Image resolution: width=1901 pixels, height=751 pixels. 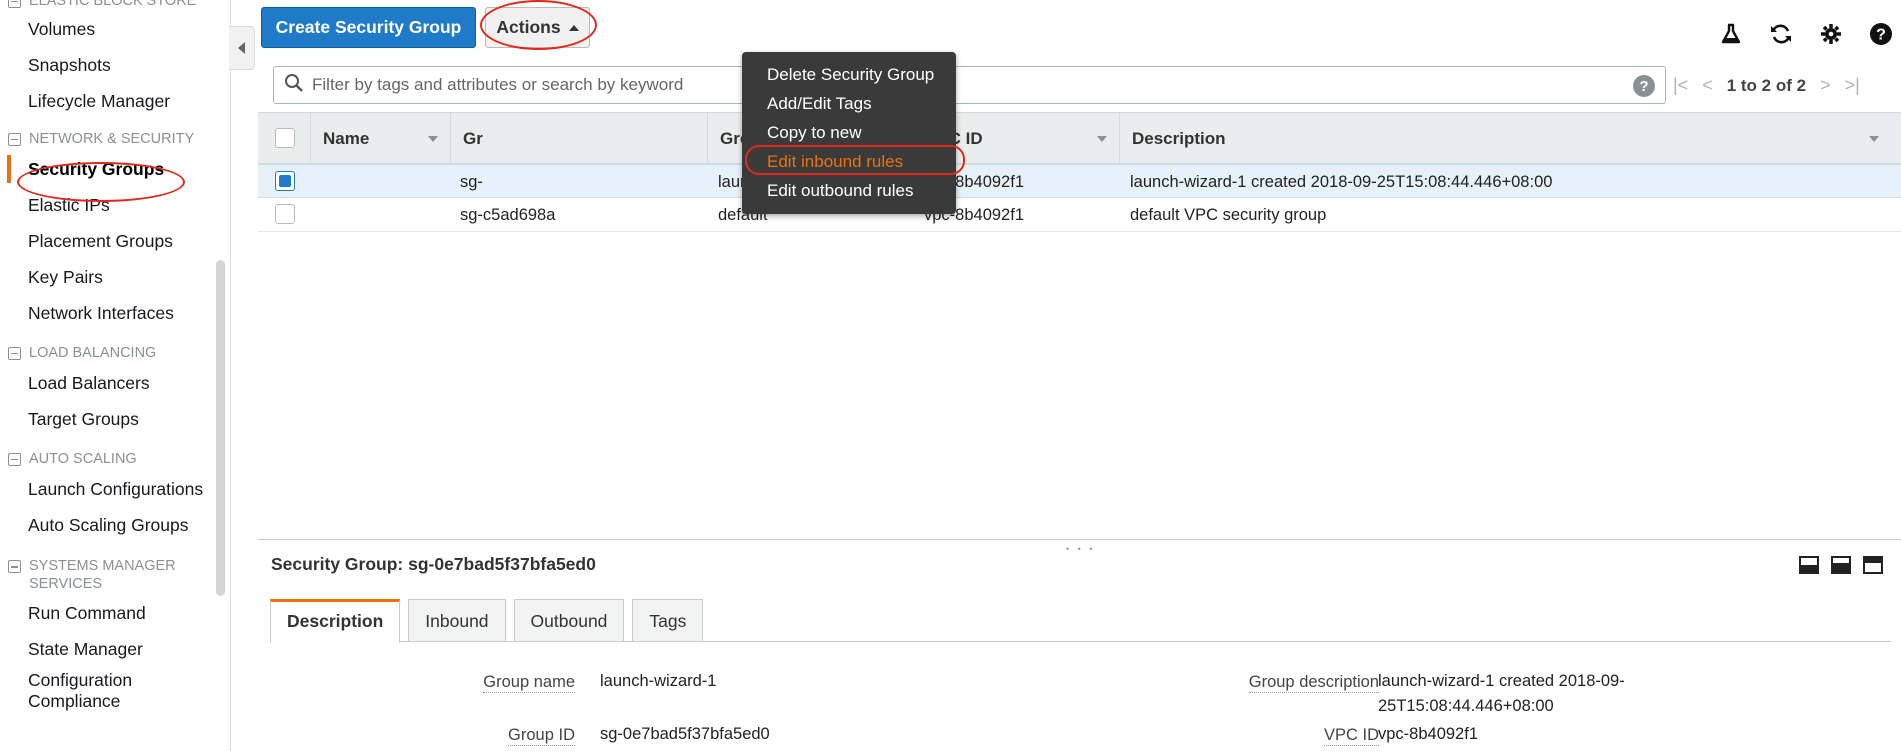 What do you see at coordinates (115, 419) in the screenshot?
I see `sidebar-item-target-groups: Target Groups` at bounding box center [115, 419].